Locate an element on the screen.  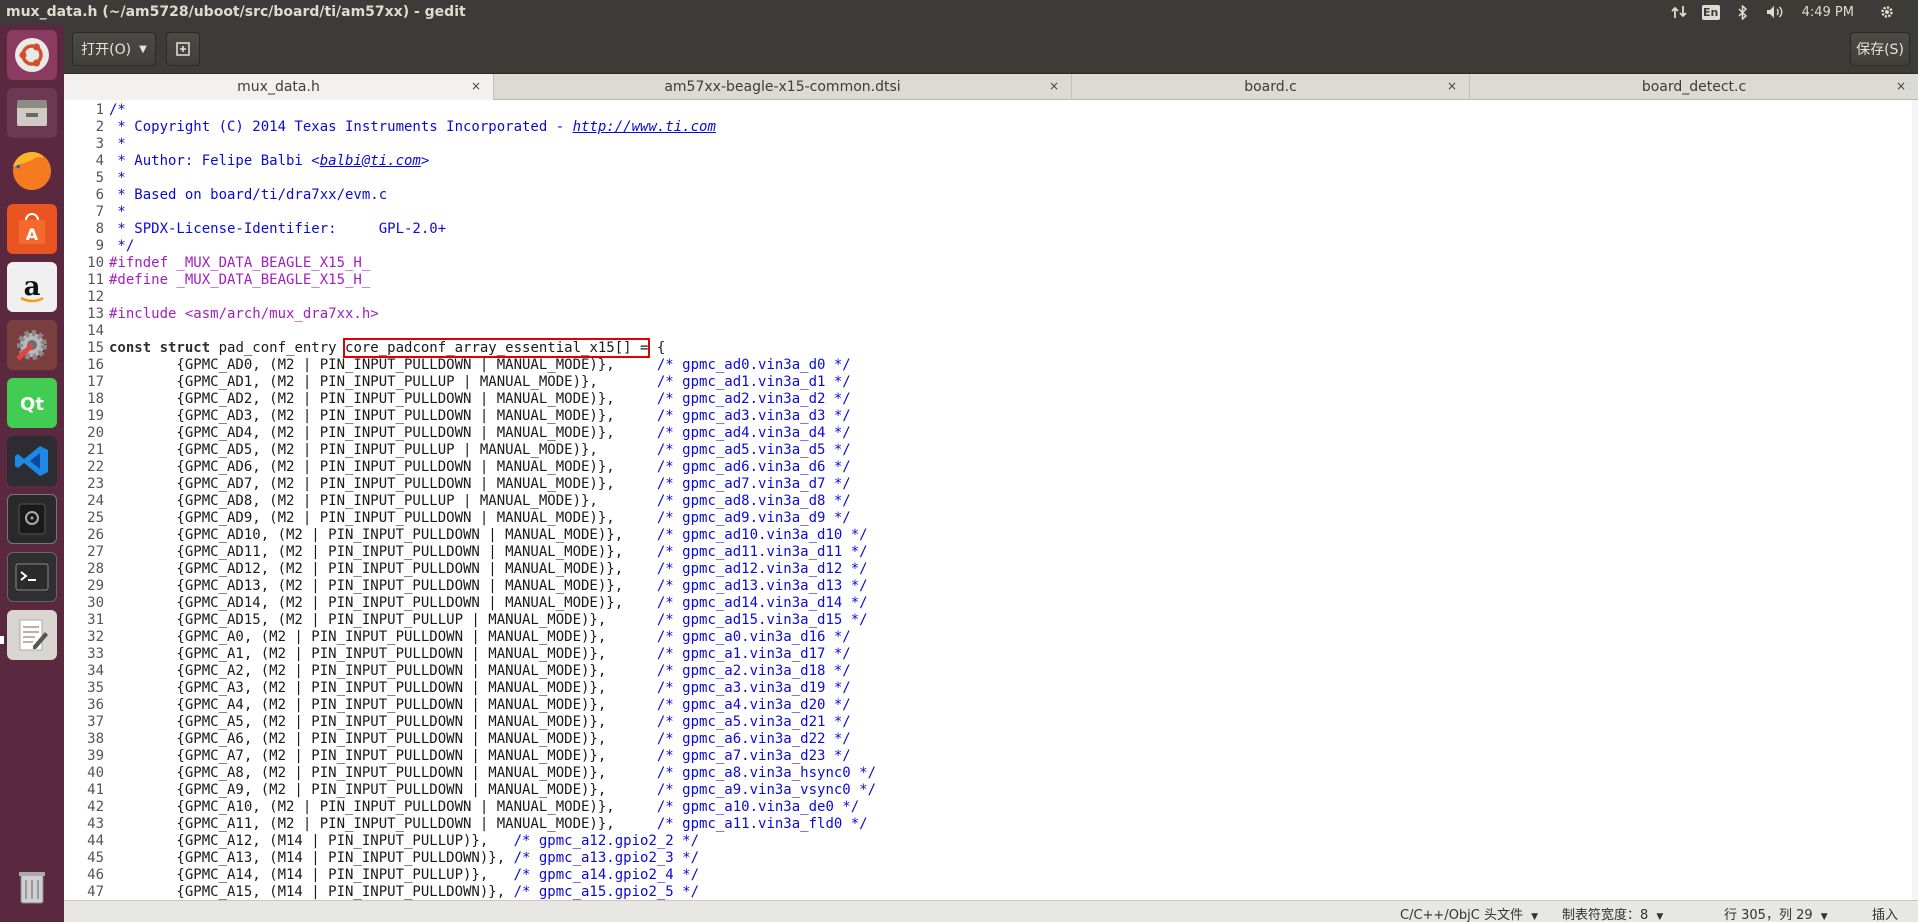
firefox-icon is located at coordinates (32, 171).